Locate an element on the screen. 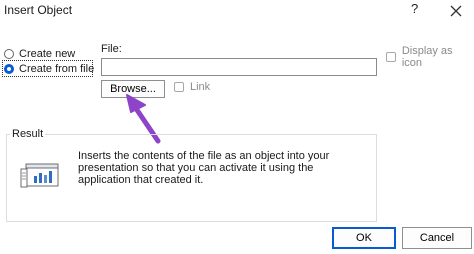 This screenshot has width=474, height=254. display-as-icon-checkbox is located at coordinates (391, 57).